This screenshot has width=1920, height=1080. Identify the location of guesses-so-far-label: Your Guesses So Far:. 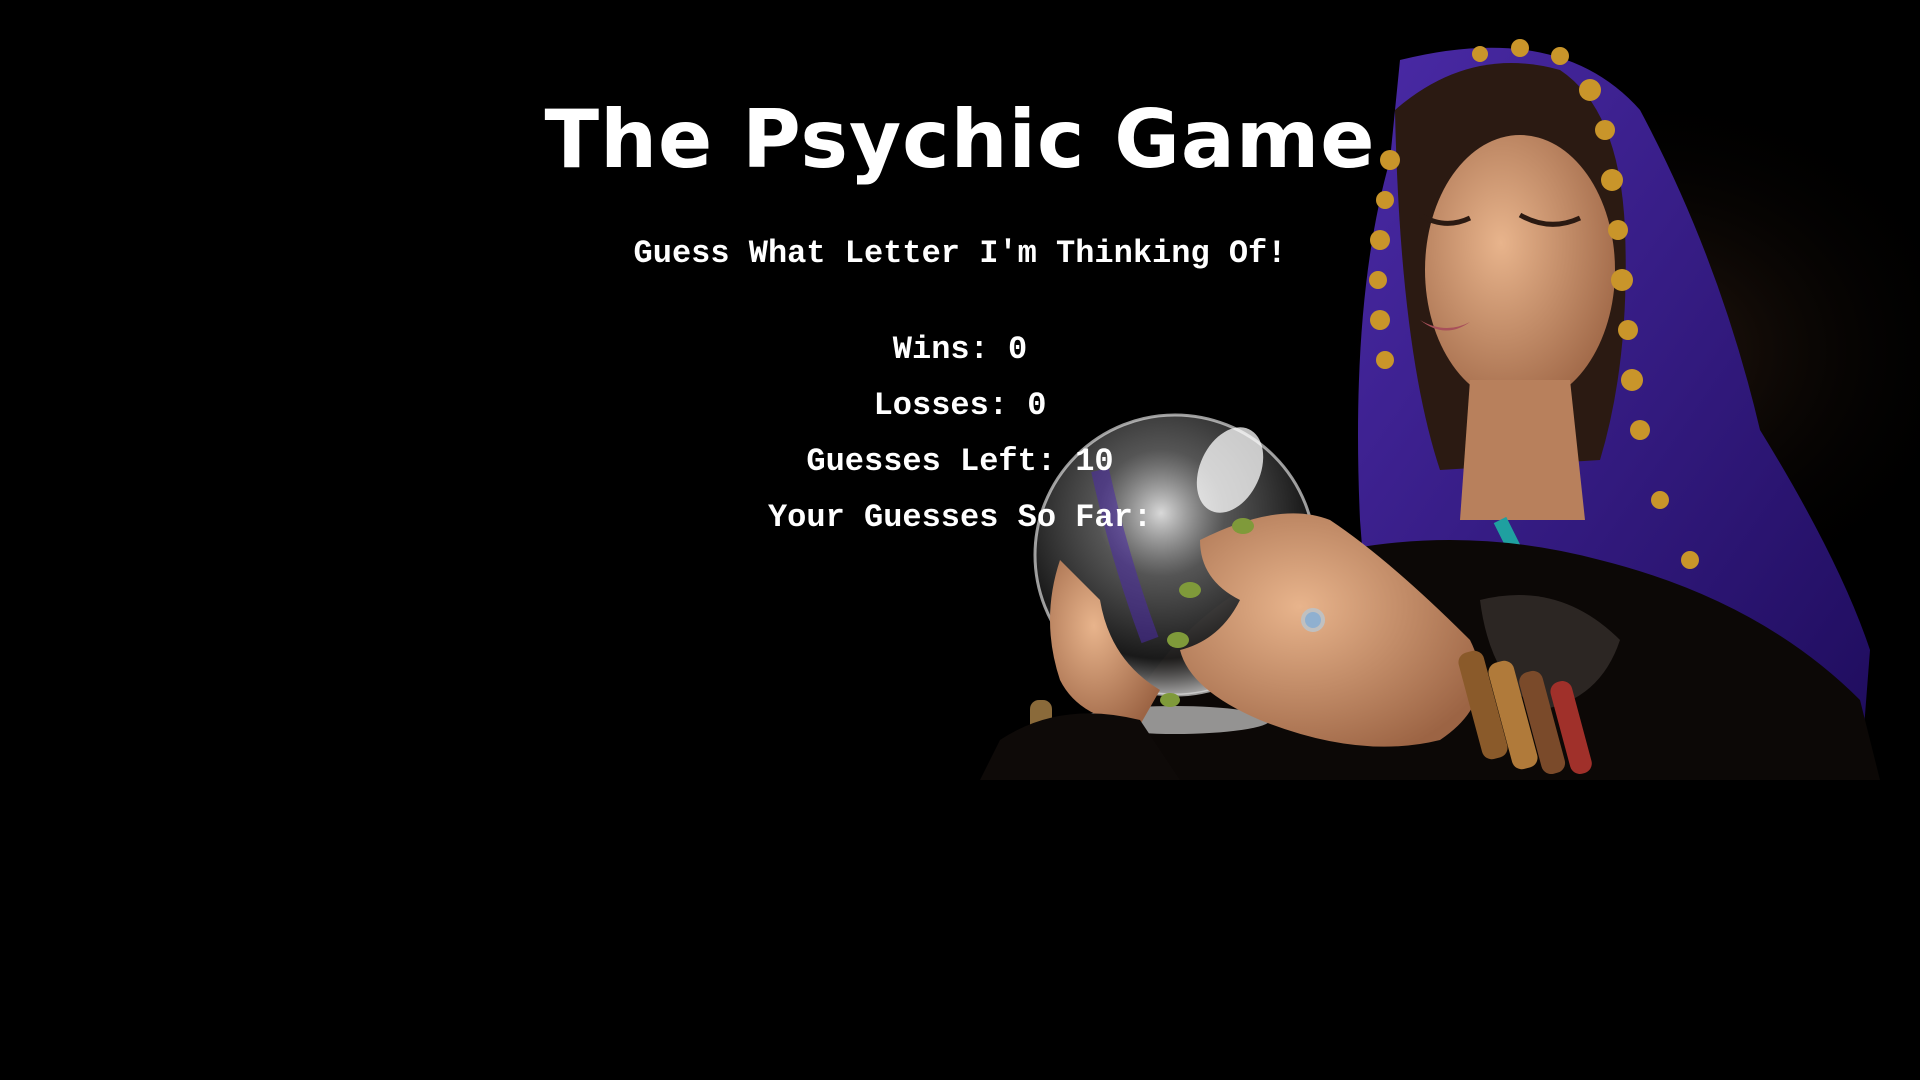
(960, 517).